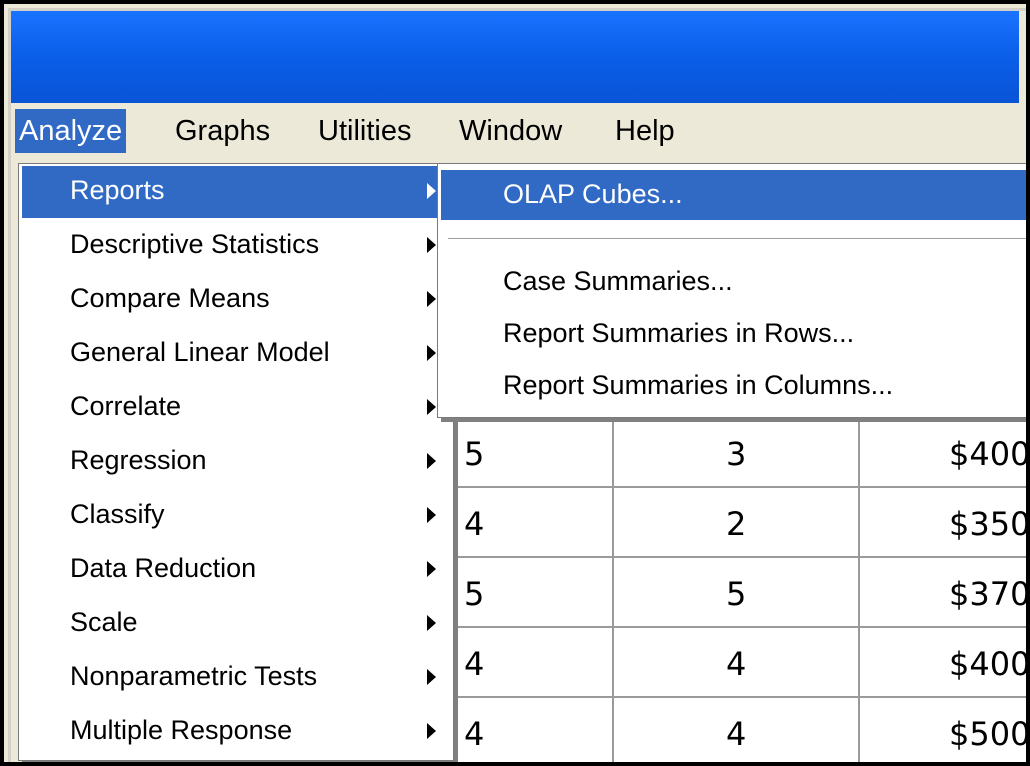 This screenshot has height=766, width=1030. Describe the element at coordinates (736, 524) in the screenshot. I see `table-cell: 2` at that location.